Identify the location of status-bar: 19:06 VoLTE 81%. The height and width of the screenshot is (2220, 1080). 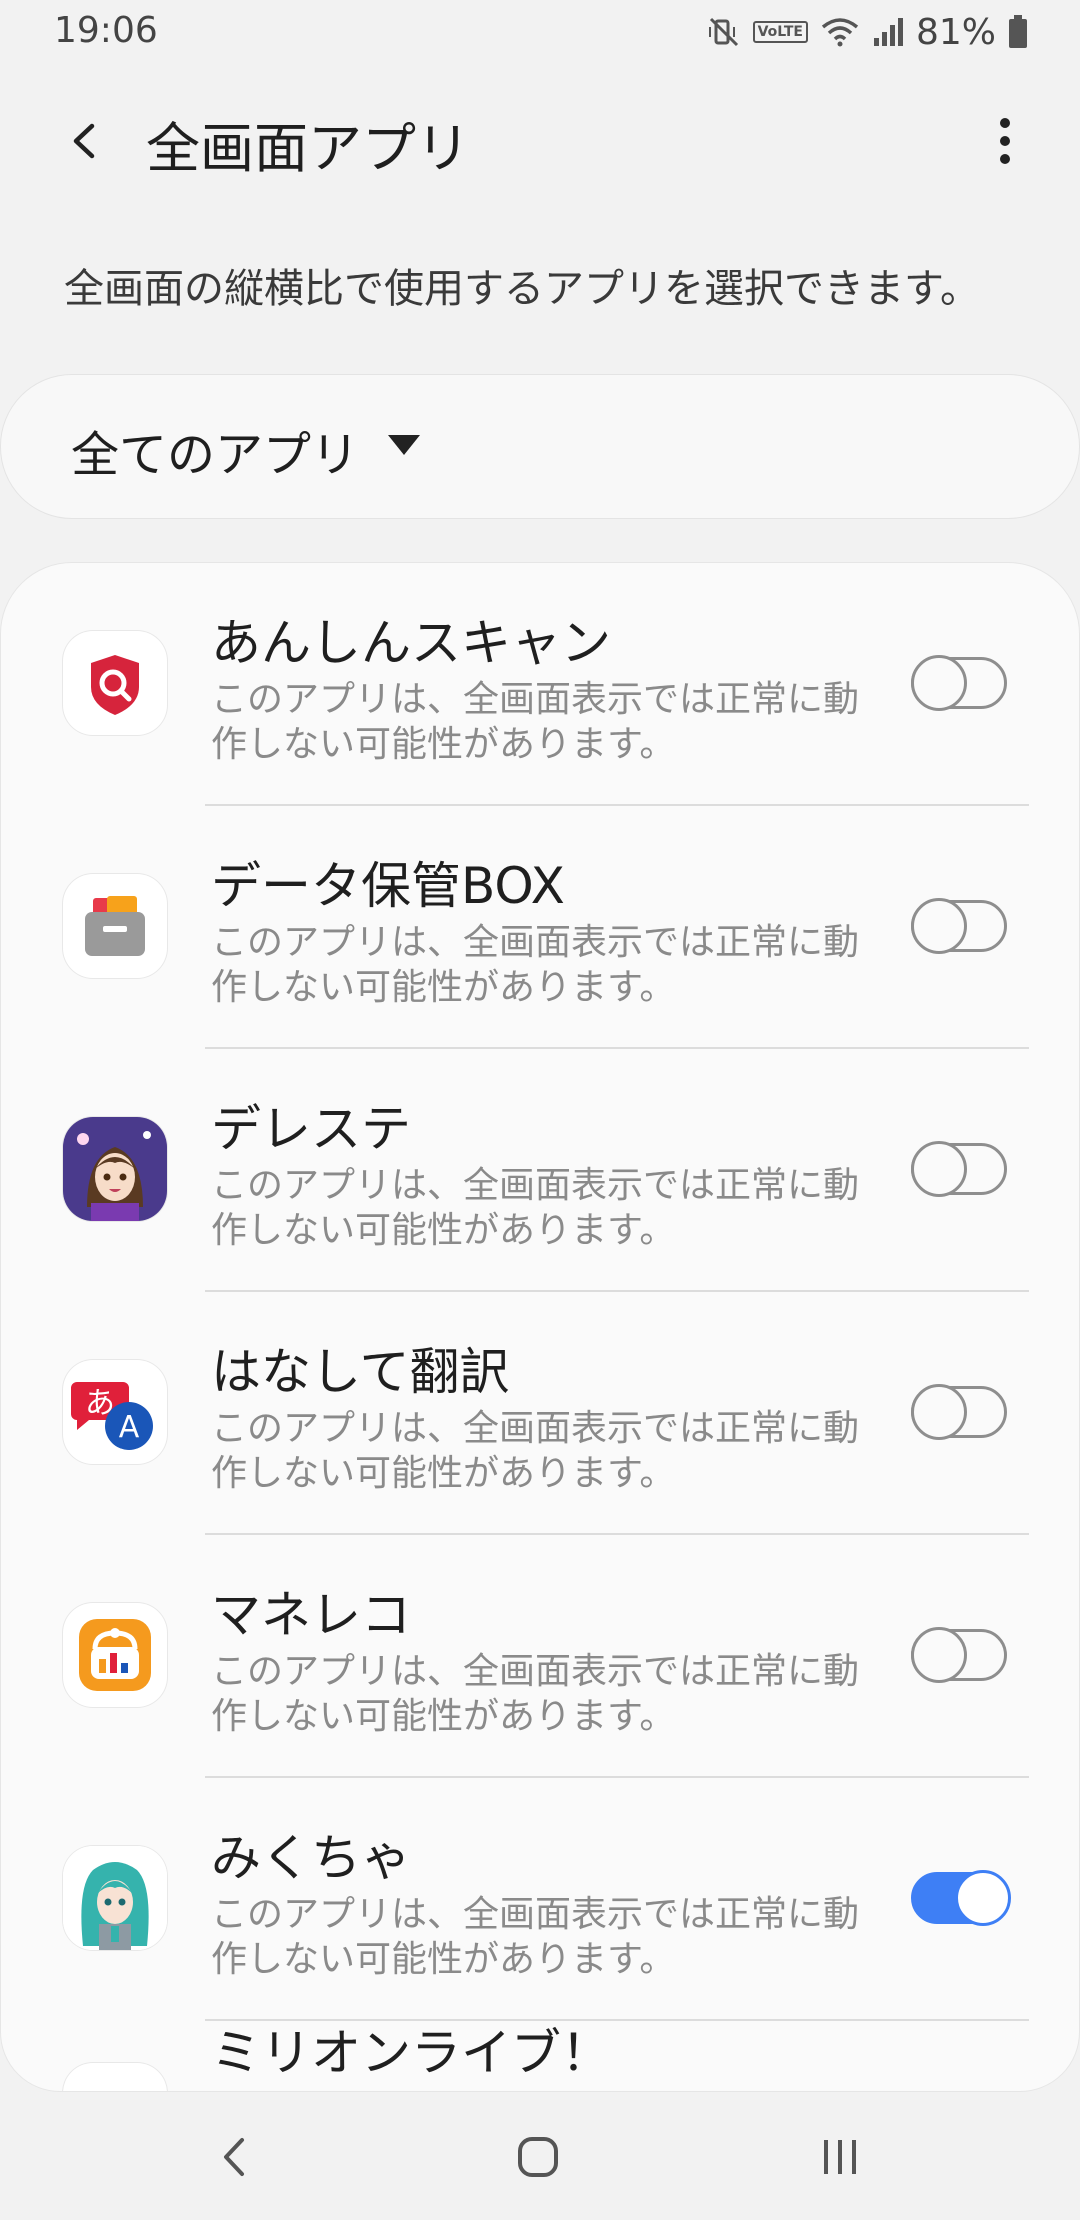
(540, 32).